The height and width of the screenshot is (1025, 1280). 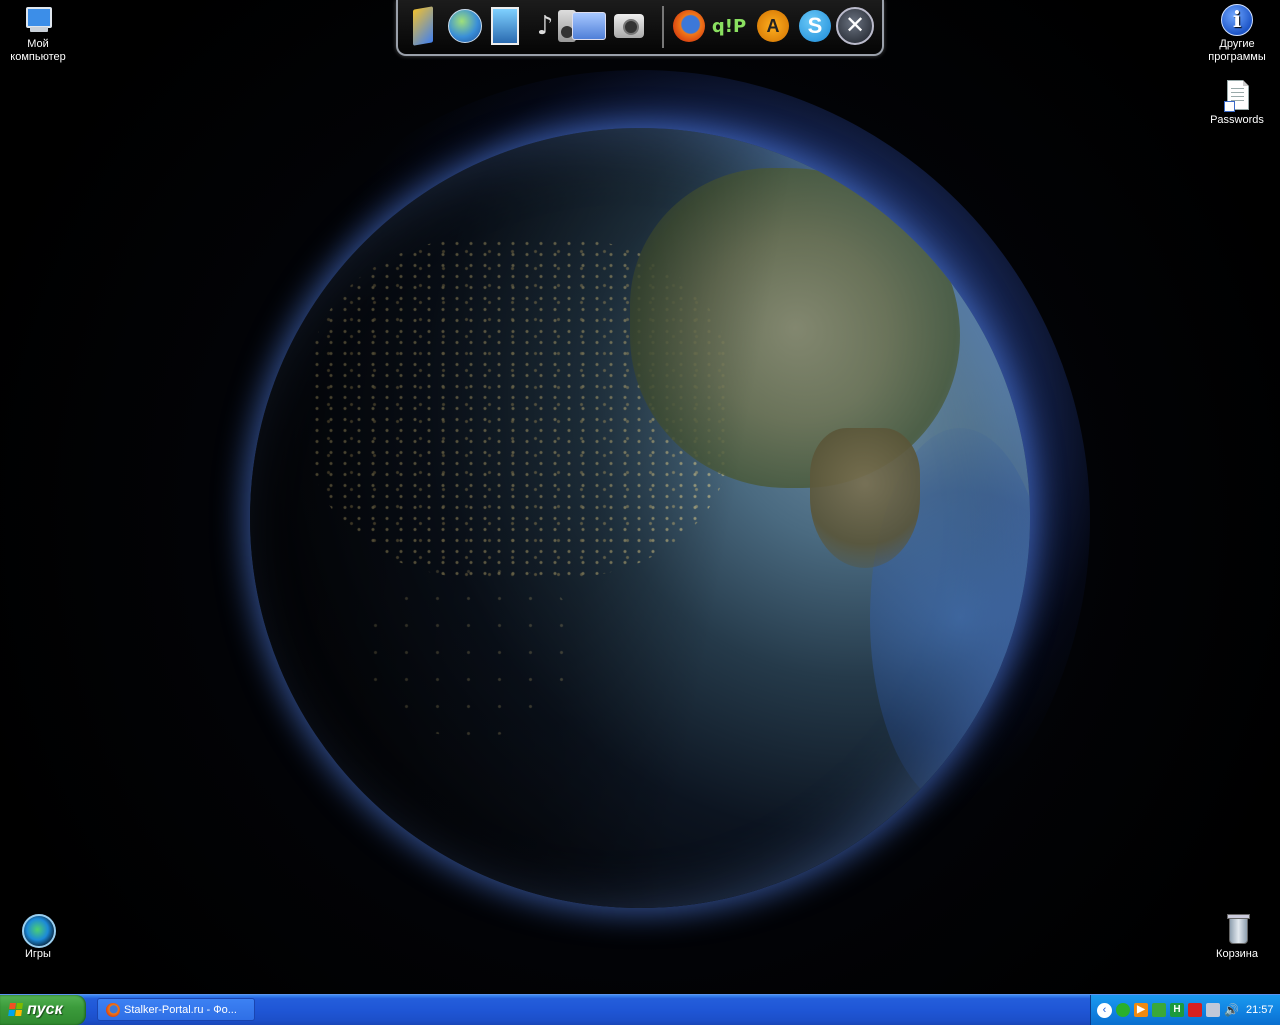 I want to click on desktop-icon-passwords: Passwords, so click(x=1237, y=103).